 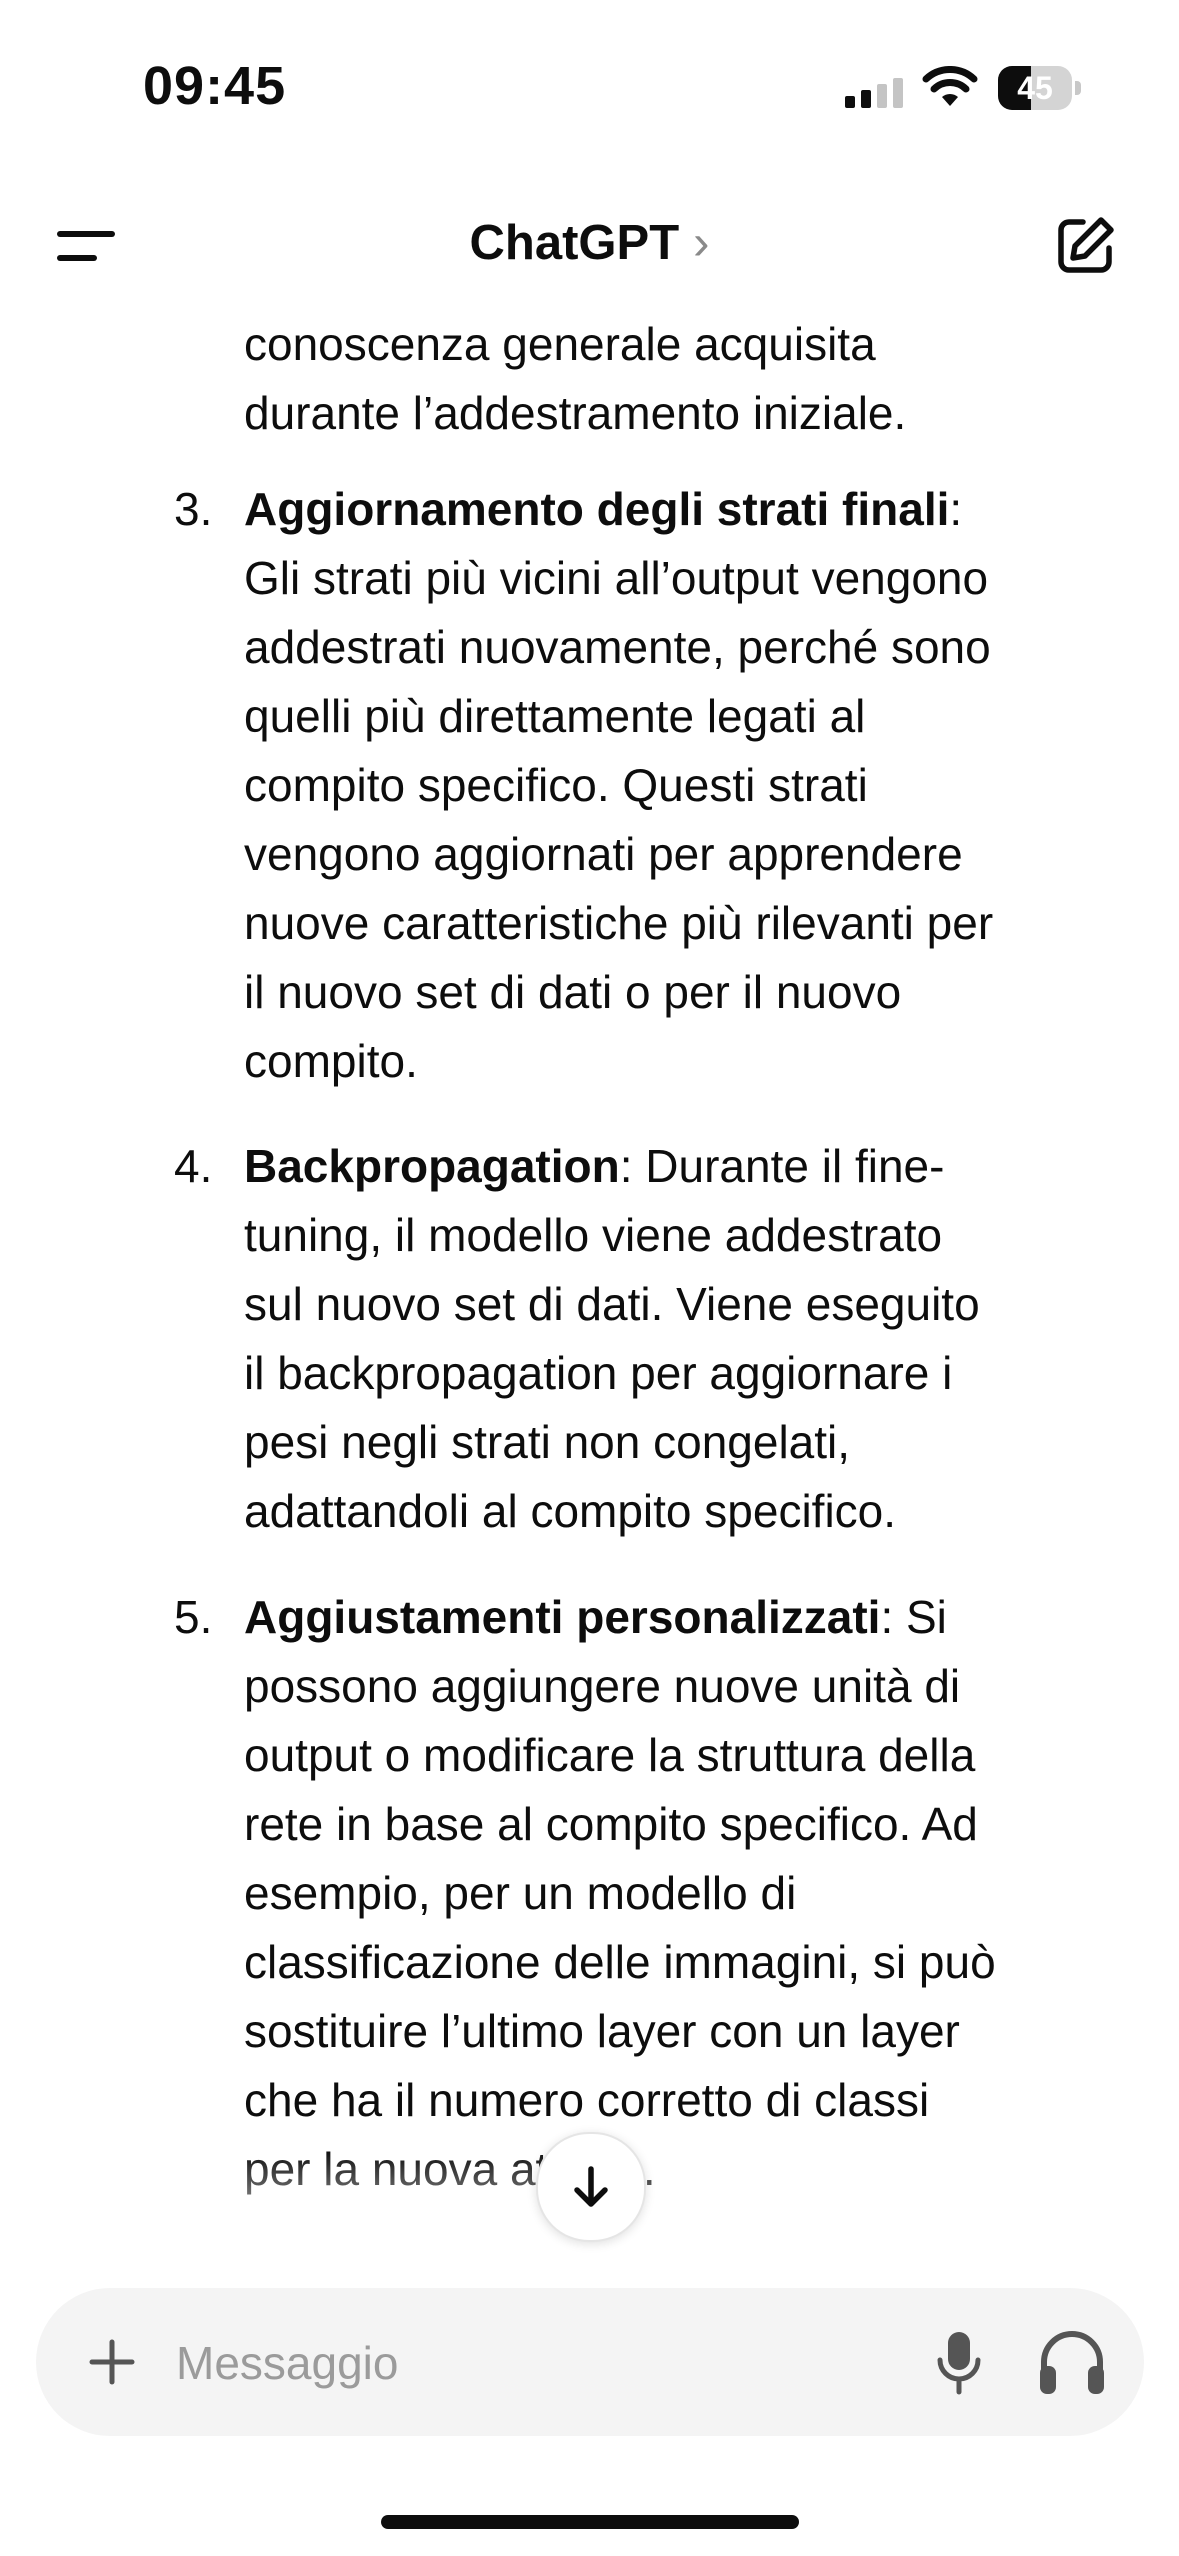 I want to click on scroll-to-bottom-button, so click(x=591, y=2187).